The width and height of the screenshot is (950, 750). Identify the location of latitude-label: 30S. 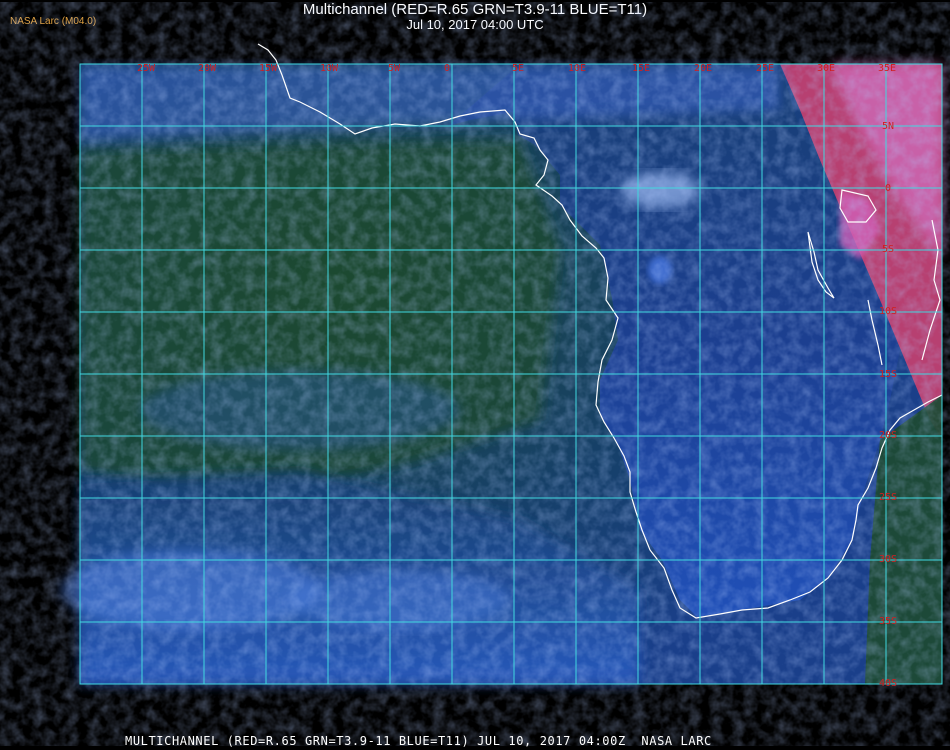
(888, 559).